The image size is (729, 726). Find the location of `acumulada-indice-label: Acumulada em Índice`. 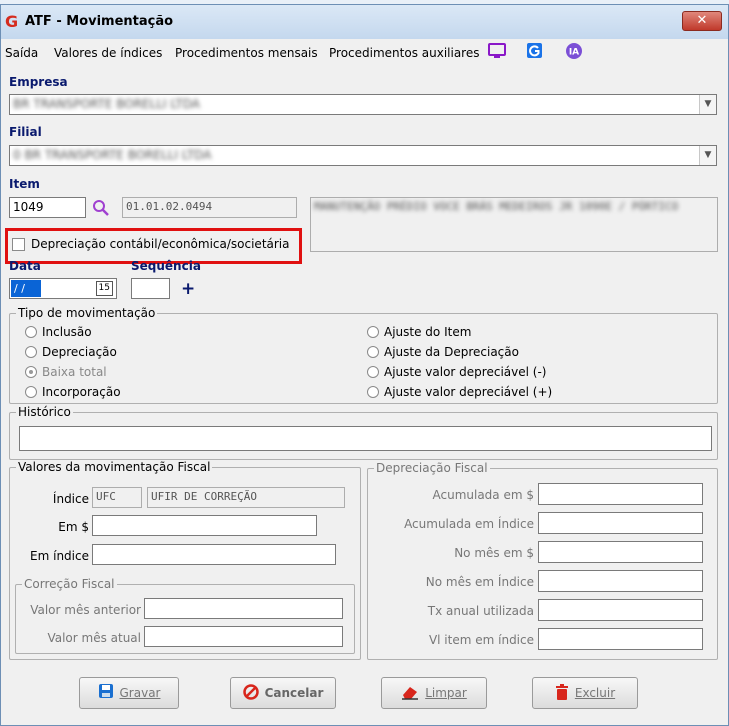

acumulada-indice-label: Acumulada em Índice is located at coordinates (469, 524).